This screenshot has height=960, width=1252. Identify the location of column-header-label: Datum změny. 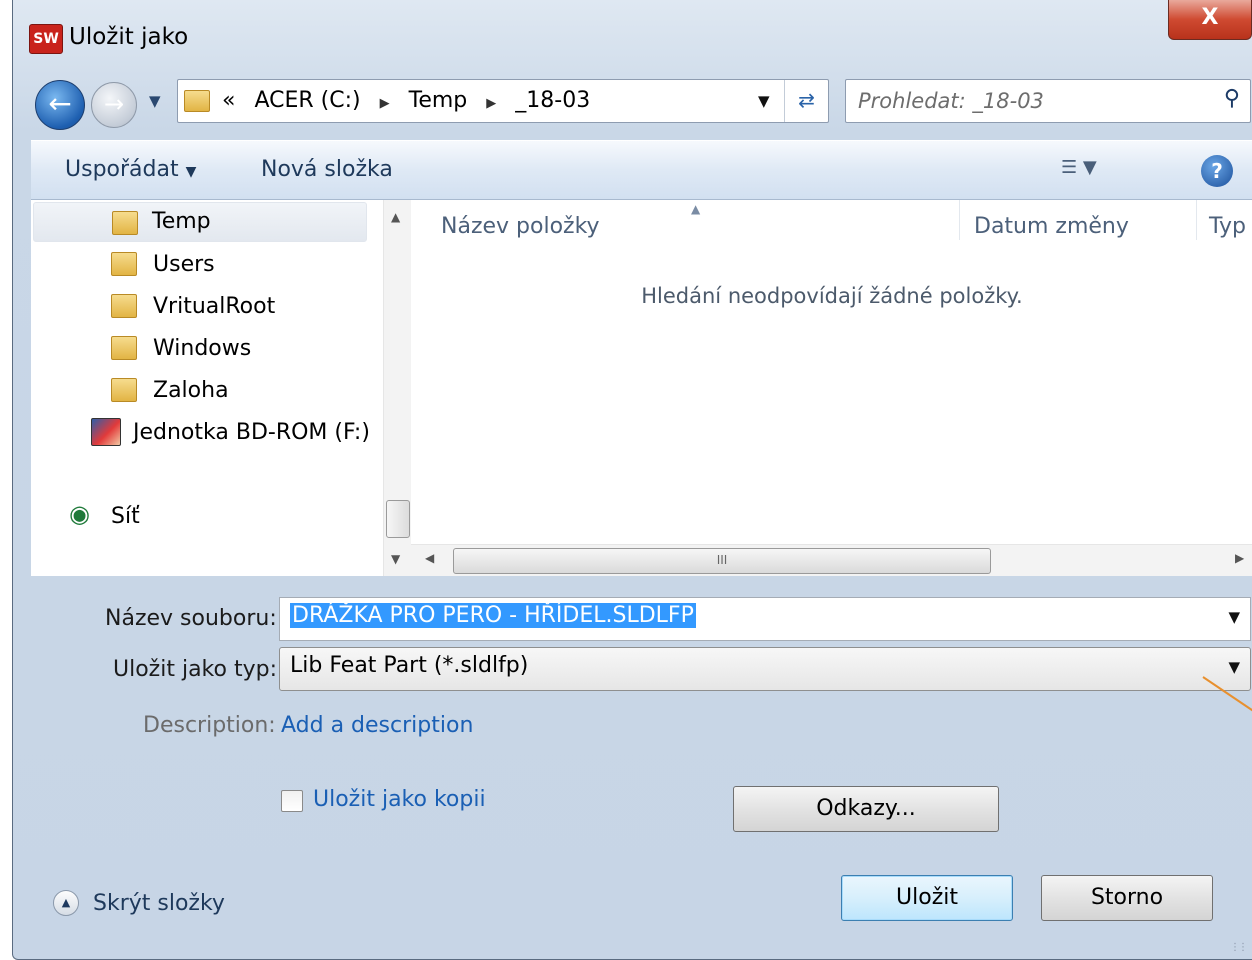
(1051, 226).